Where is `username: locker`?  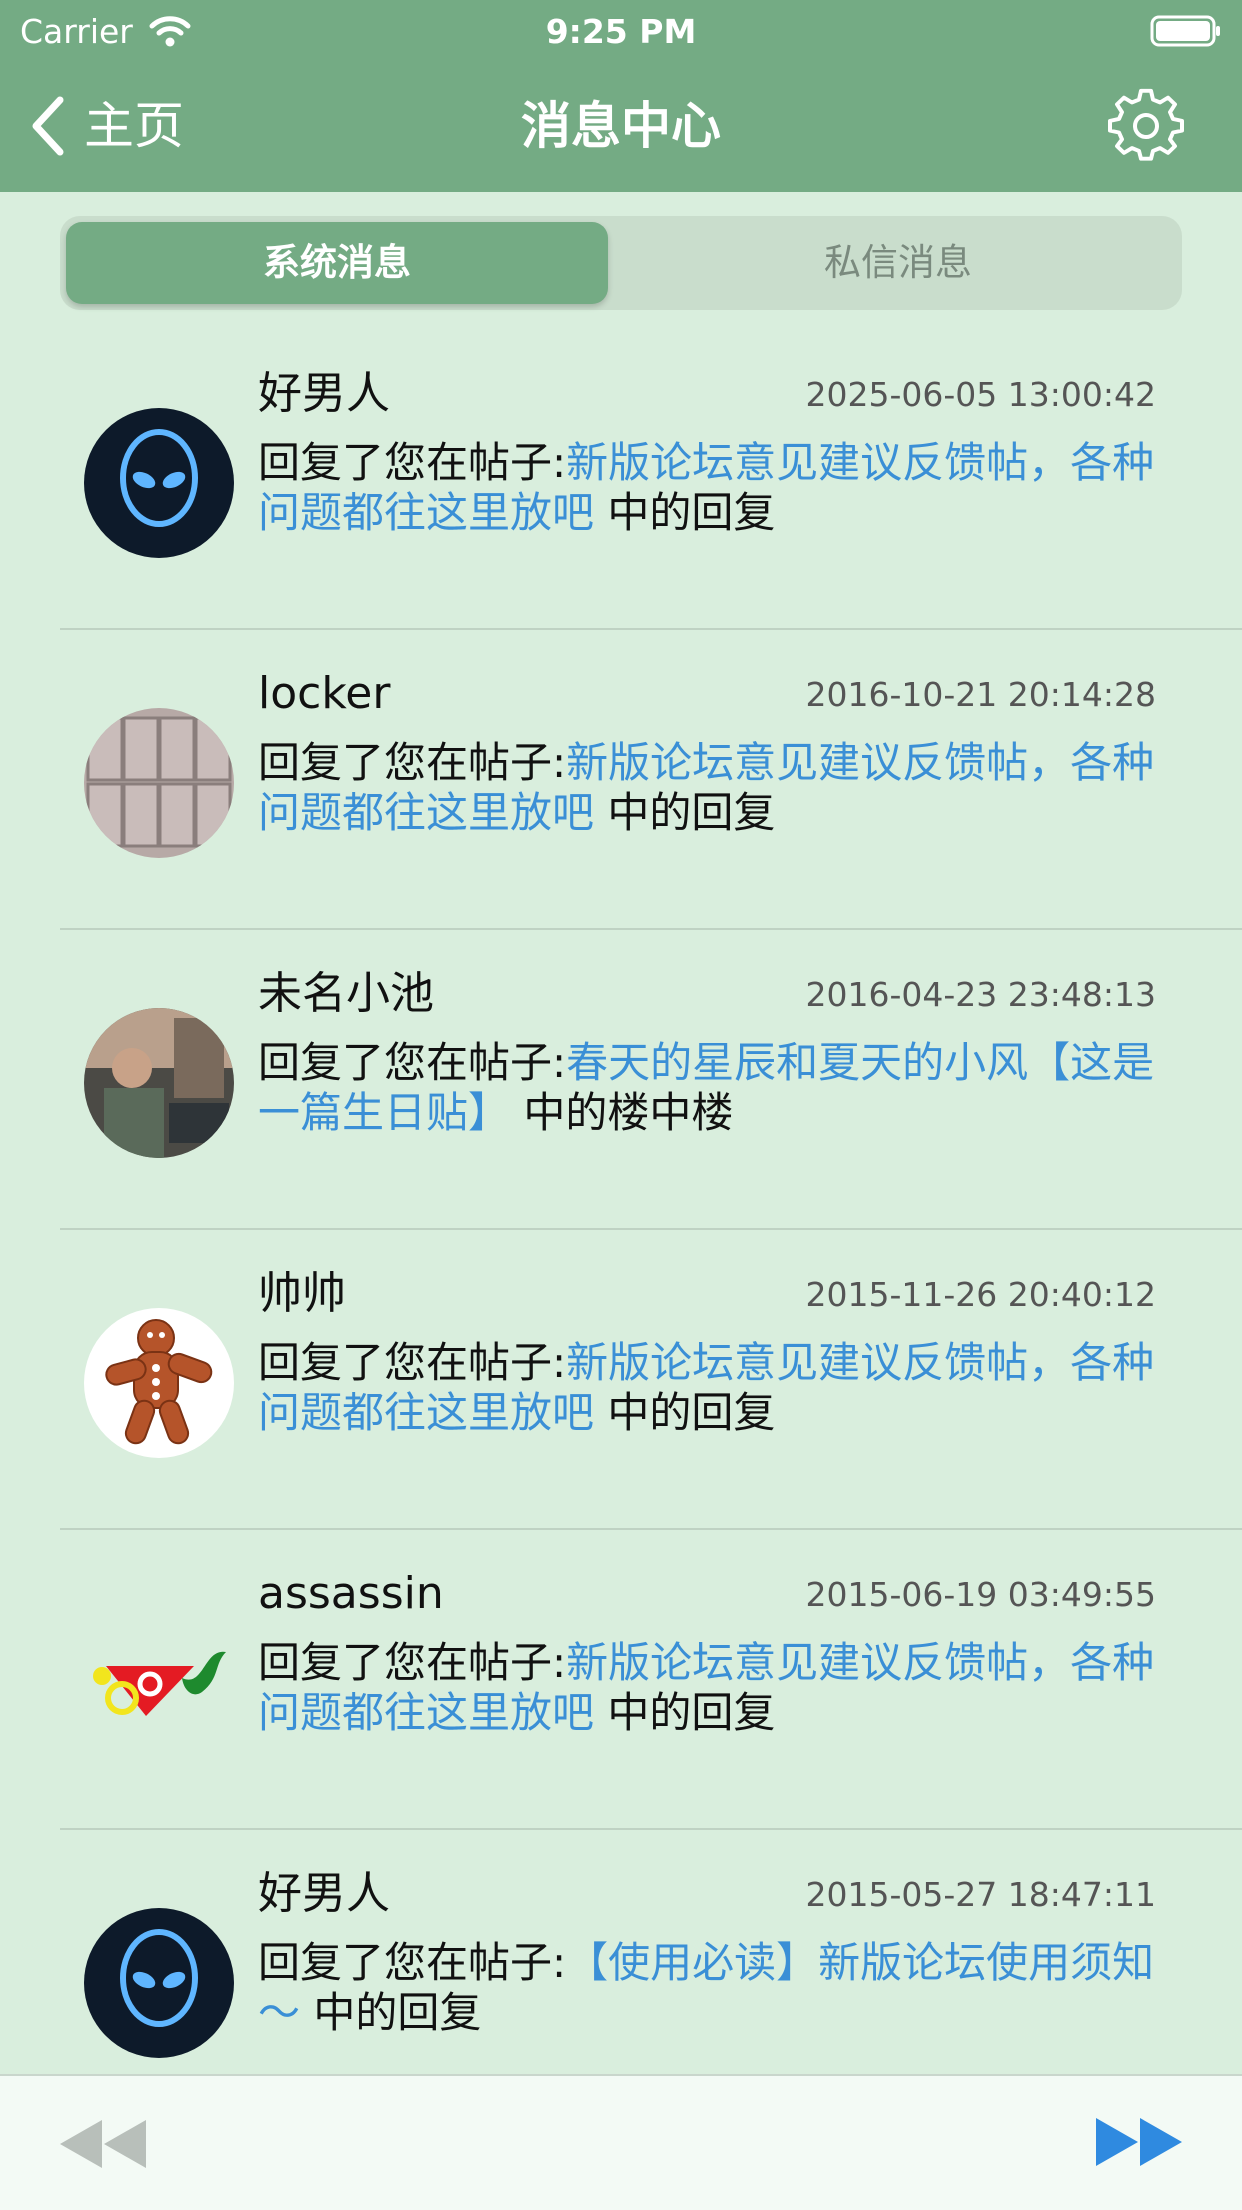
username: locker is located at coordinates (324, 693).